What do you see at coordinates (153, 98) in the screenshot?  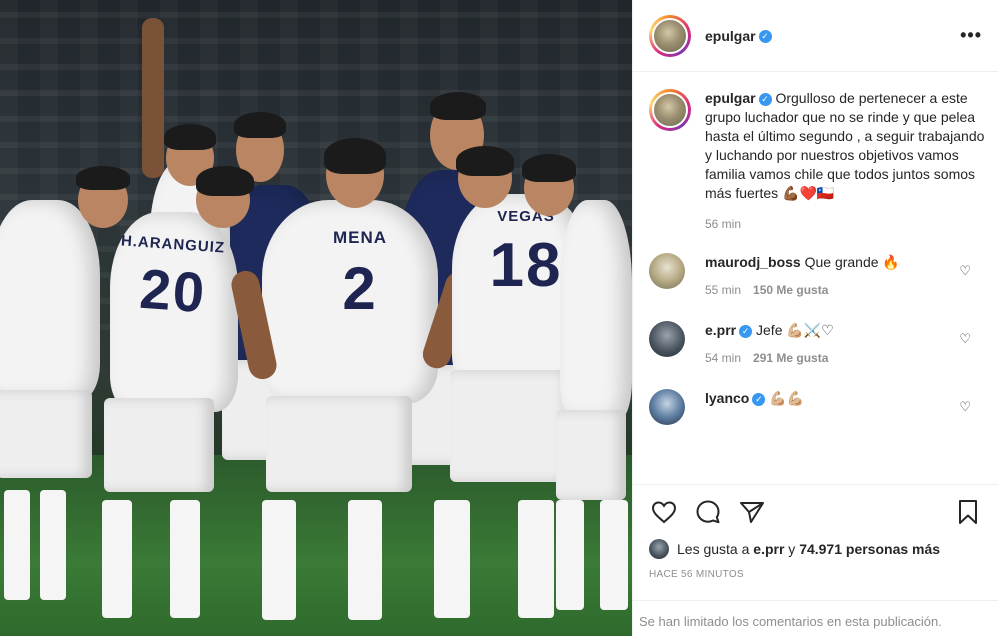 I see `player-raised-arm` at bounding box center [153, 98].